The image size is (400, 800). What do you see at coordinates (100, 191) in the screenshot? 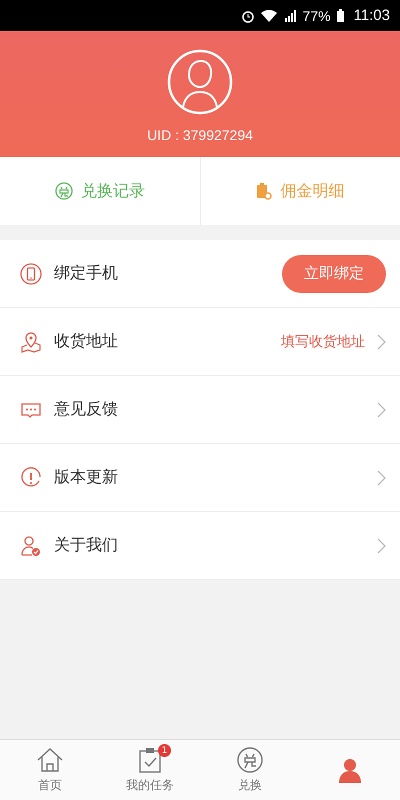
I see `quick-link: 兑换记录` at bounding box center [100, 191].